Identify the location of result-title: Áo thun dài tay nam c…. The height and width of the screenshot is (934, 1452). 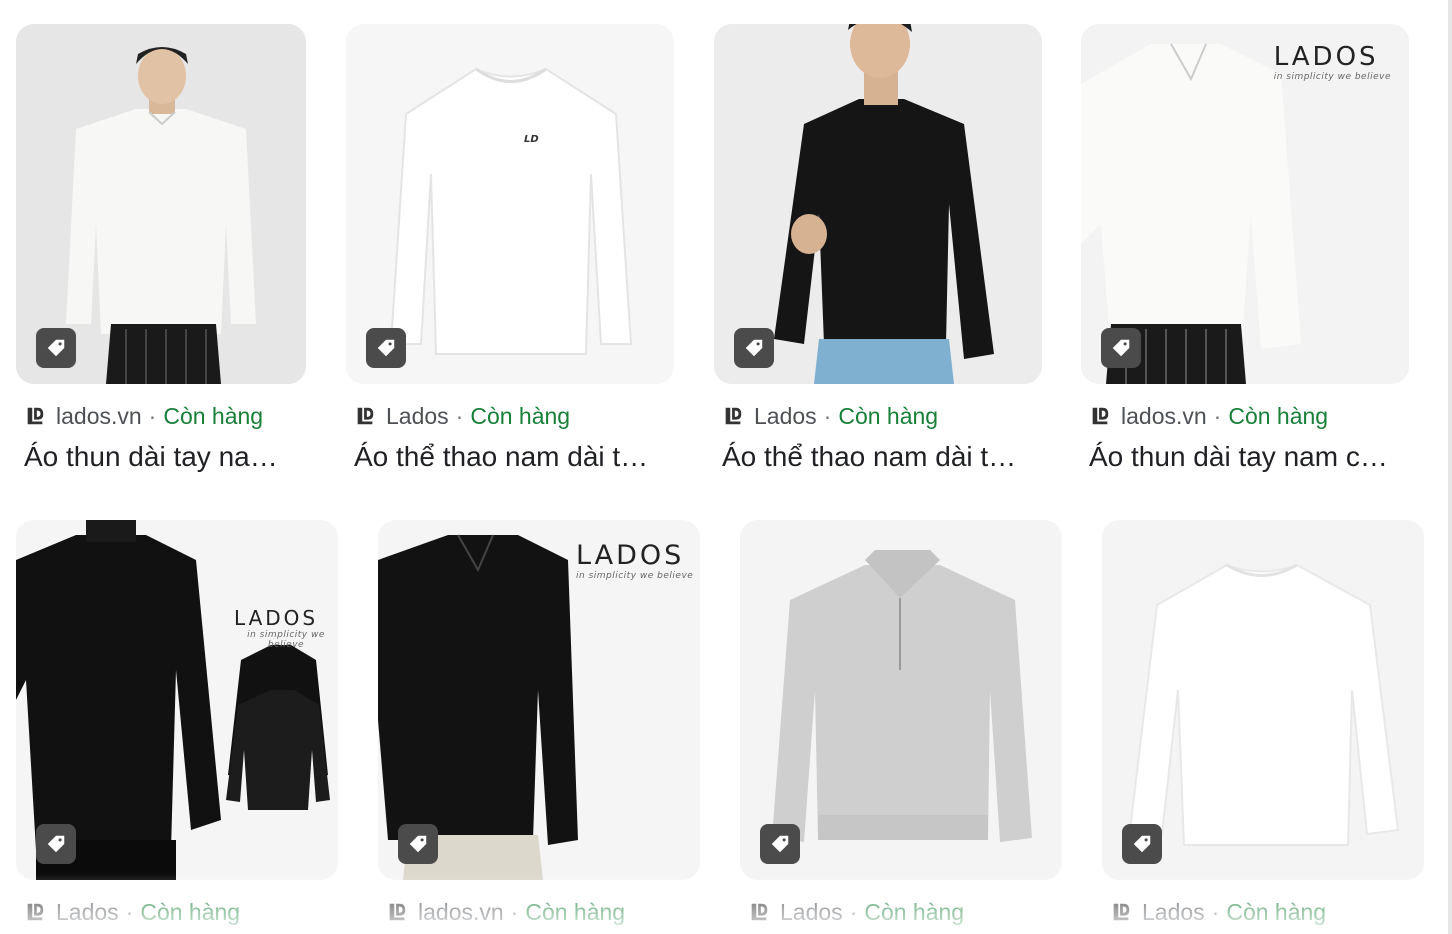
(1249, 457).